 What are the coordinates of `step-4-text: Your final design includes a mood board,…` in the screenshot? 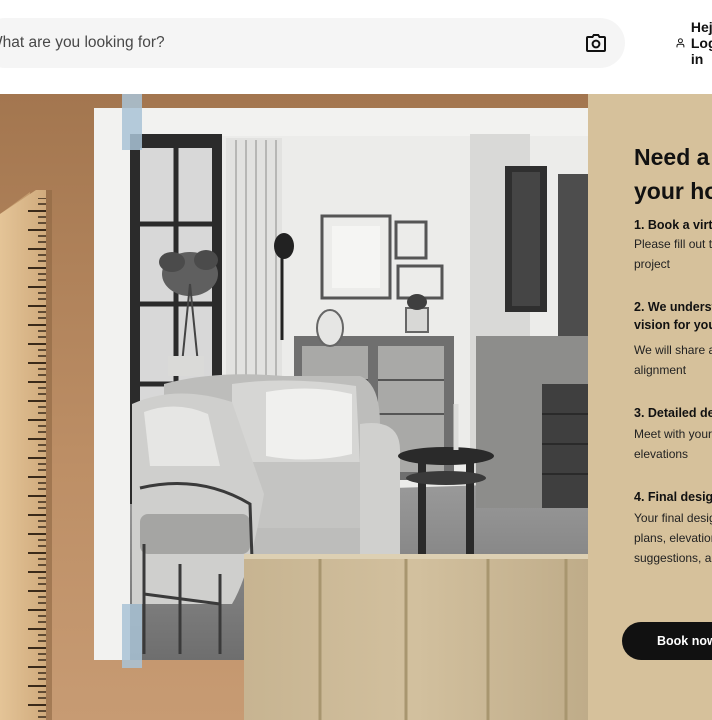 It's located at (673, 538).